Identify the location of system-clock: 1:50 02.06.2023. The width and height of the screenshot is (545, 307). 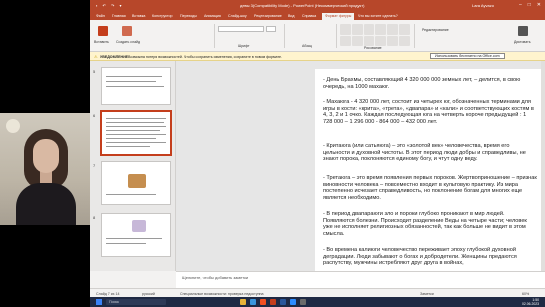
(530, 302).